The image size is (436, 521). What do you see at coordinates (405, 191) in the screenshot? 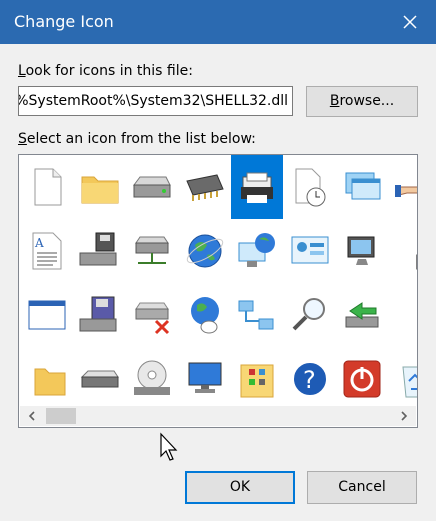
I see `hand-share-icon` at bounding box center [405, 191].